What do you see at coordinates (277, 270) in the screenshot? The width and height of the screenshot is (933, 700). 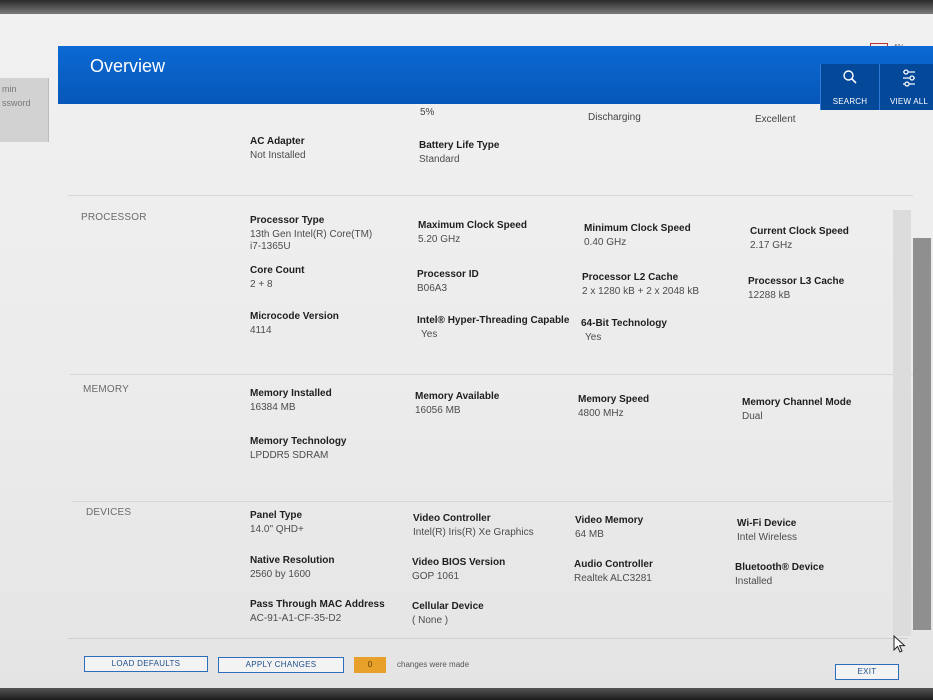 I see `core-count-label: Core Count` at bounding box center [277, 270].